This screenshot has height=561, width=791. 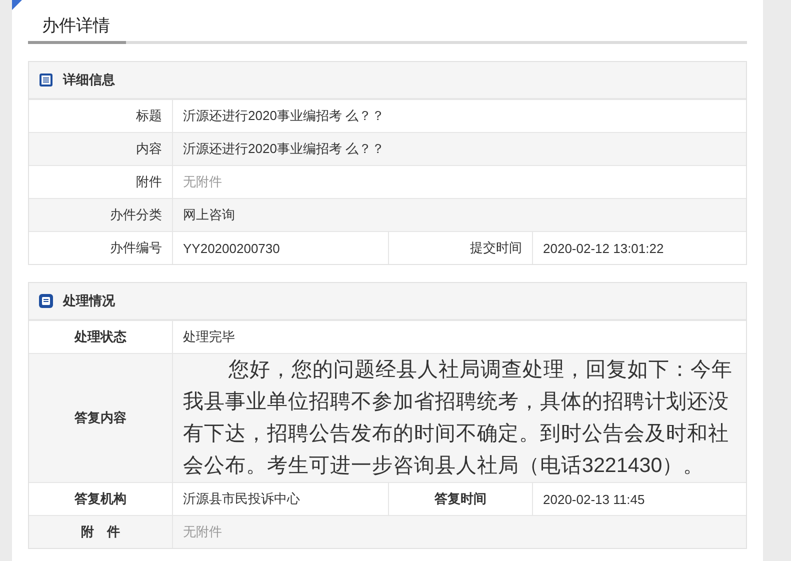 What do you see at coordinates (209, 337) in the screenshot?
I see `field-value: 处理完毕` at bounding box center [209, 337].